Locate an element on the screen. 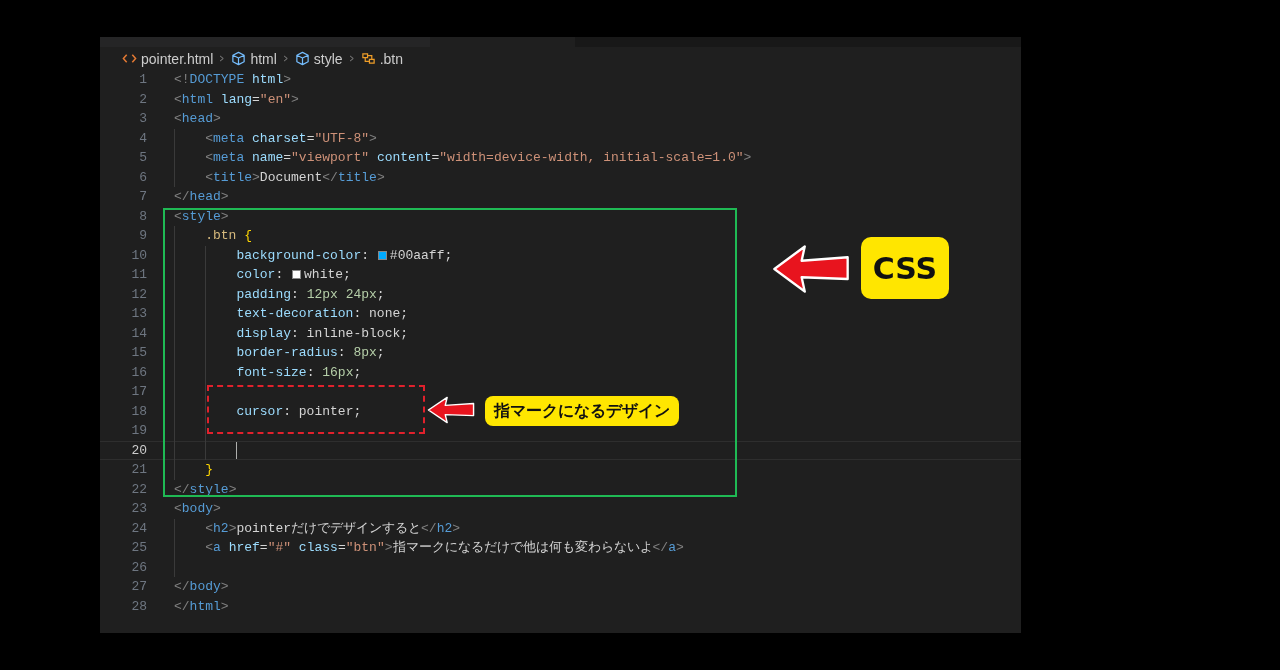  line-number: 9 is located at coordinates (142, 236).